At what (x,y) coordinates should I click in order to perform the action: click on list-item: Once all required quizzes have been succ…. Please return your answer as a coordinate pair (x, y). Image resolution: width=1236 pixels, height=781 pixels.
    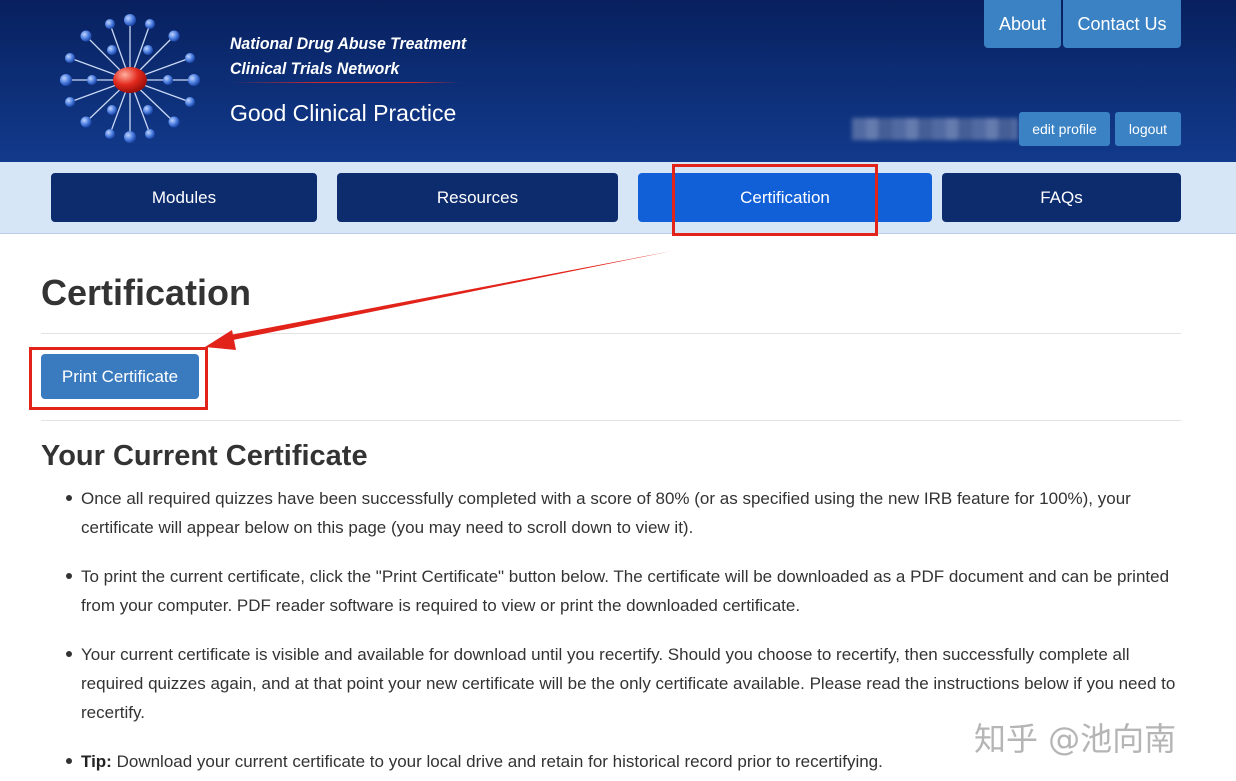
    Looking at the image, I should click on (626, 513).